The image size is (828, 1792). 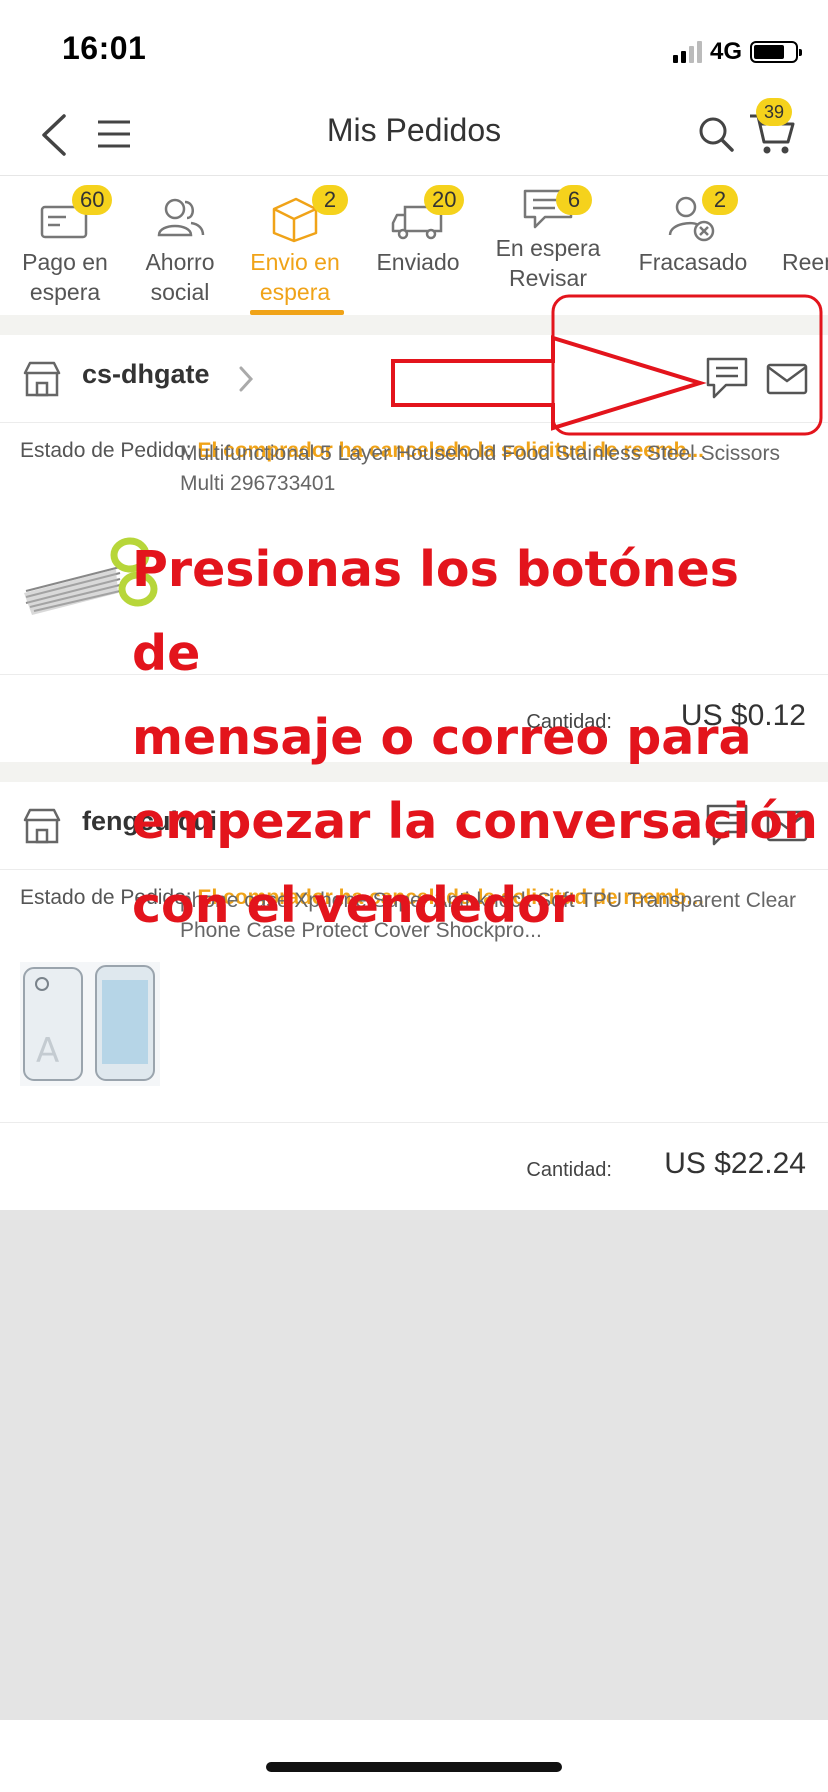 I want to click on status-indicators: 4G, so click(x=737, y=52).